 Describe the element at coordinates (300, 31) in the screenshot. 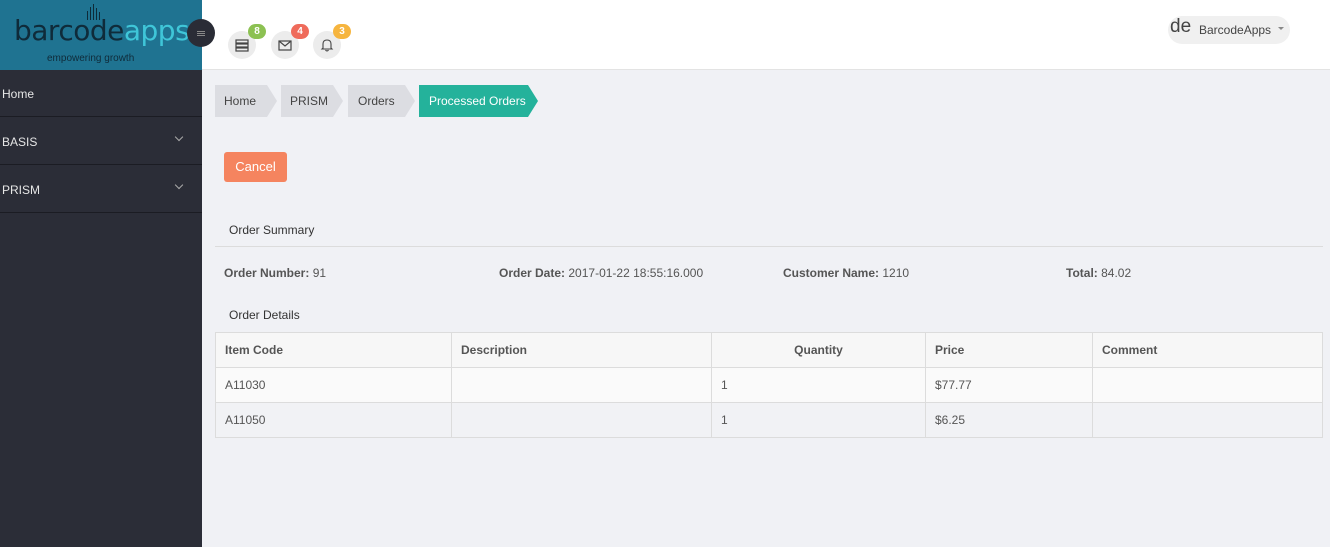

I see `message-badge: 4` at that location.